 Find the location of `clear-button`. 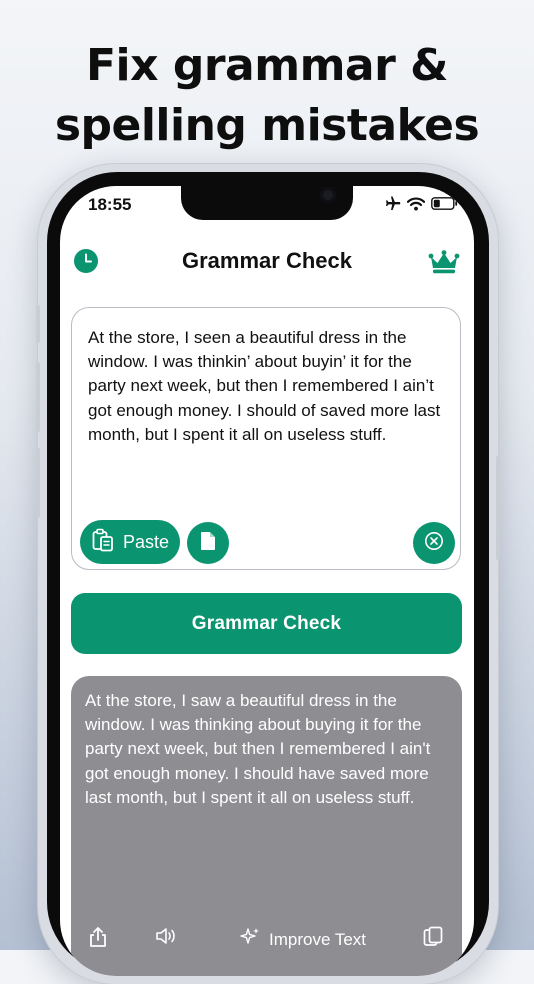

clear-button is located at coordinates (434, 543).